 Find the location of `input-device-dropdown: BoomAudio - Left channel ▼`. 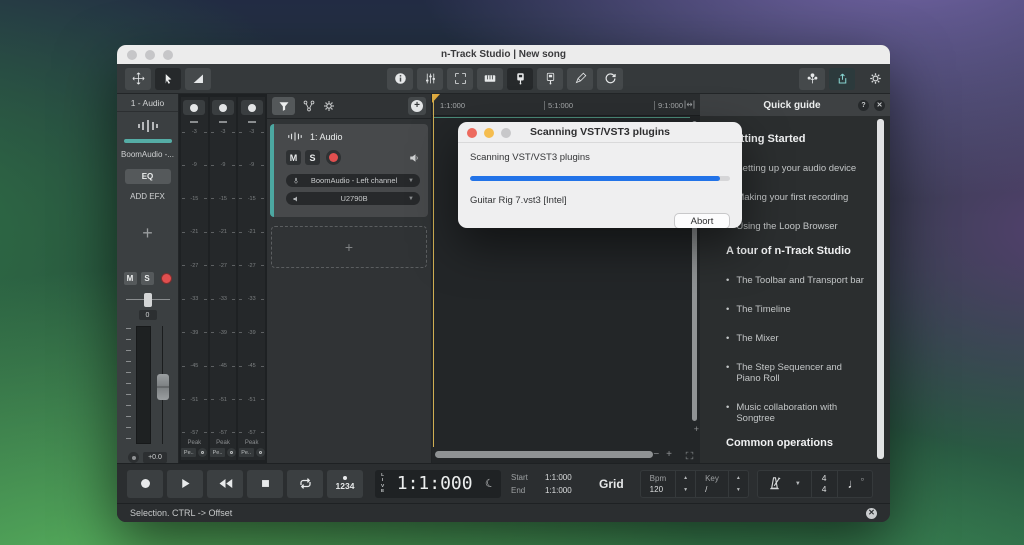

input-device-dropdown: BoomAudio - Left channel ▼ is located at coordinates (353, 180).